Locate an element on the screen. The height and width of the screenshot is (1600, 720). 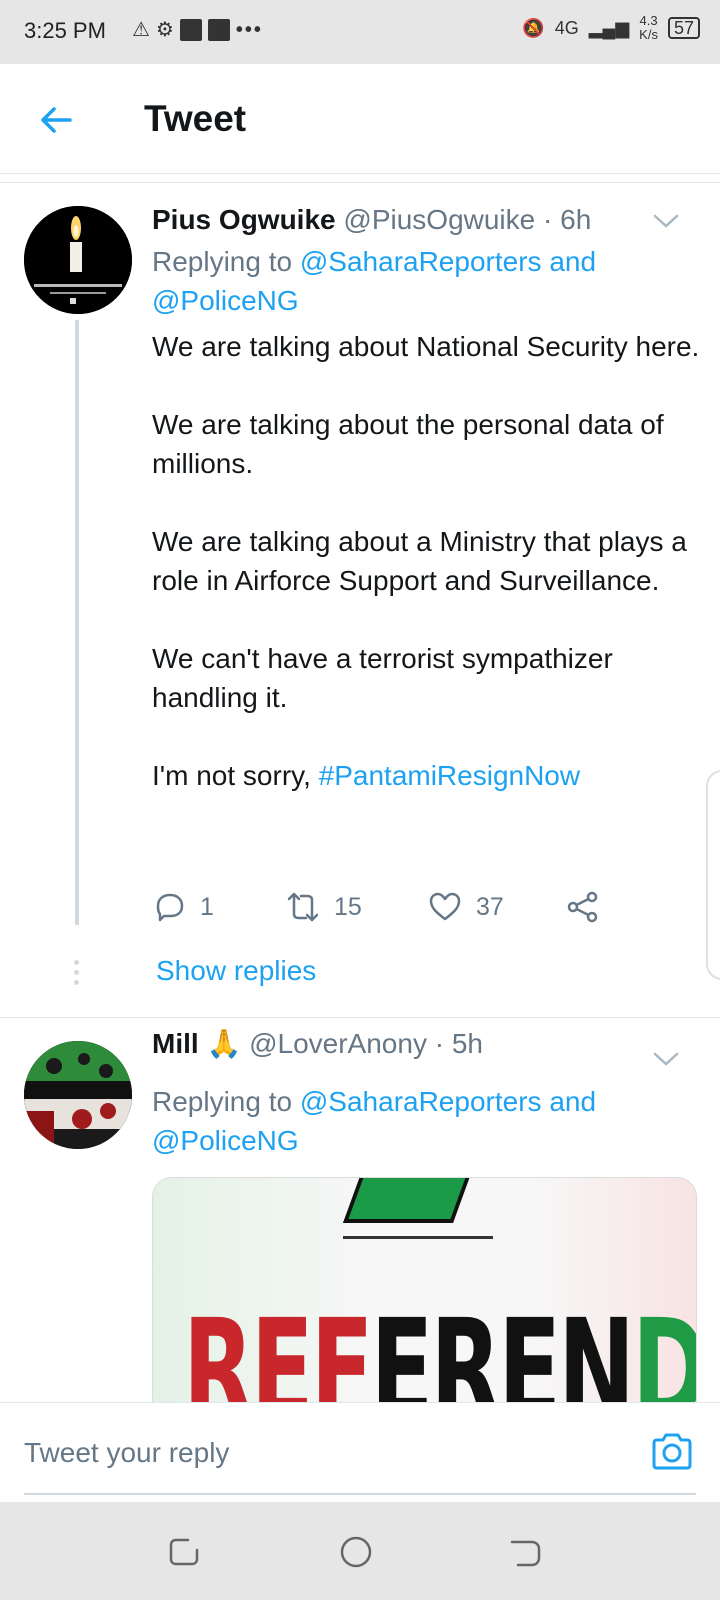
reply-bubble-icon is located at coordinates (170, 907).